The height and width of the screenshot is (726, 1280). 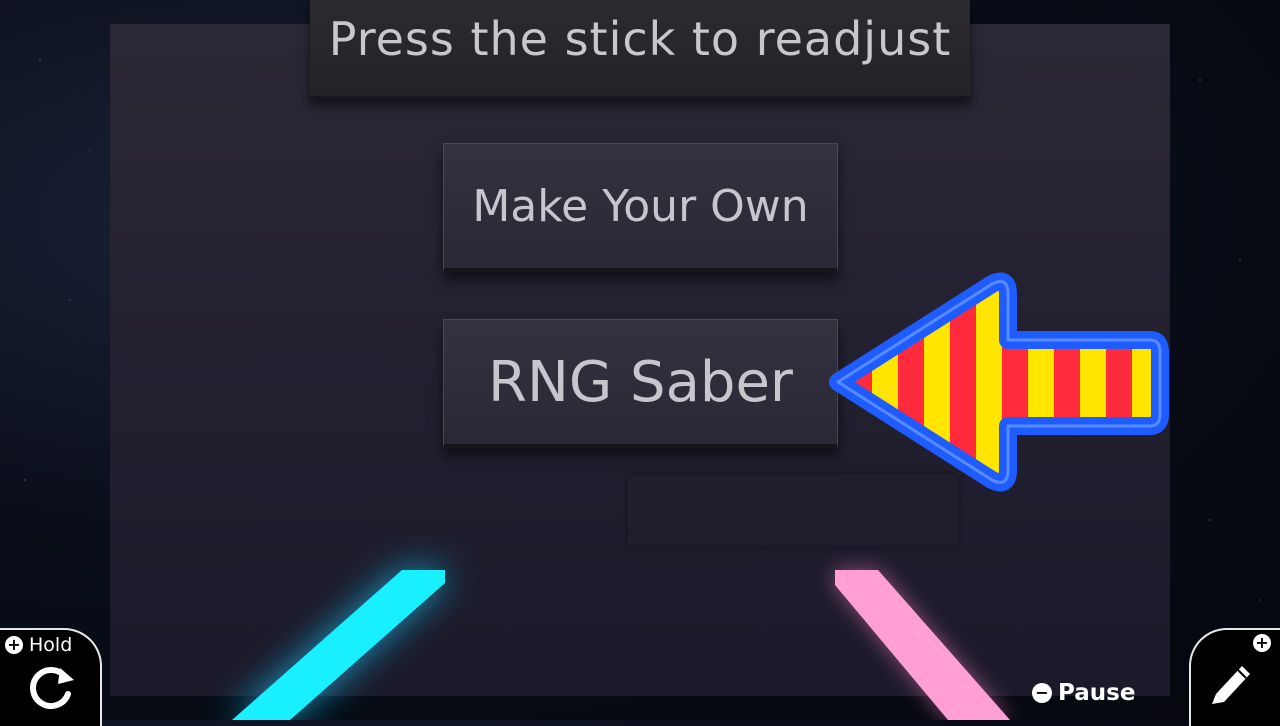 I want to click on minus-button-icon: −, so click(x=1042, y=693).